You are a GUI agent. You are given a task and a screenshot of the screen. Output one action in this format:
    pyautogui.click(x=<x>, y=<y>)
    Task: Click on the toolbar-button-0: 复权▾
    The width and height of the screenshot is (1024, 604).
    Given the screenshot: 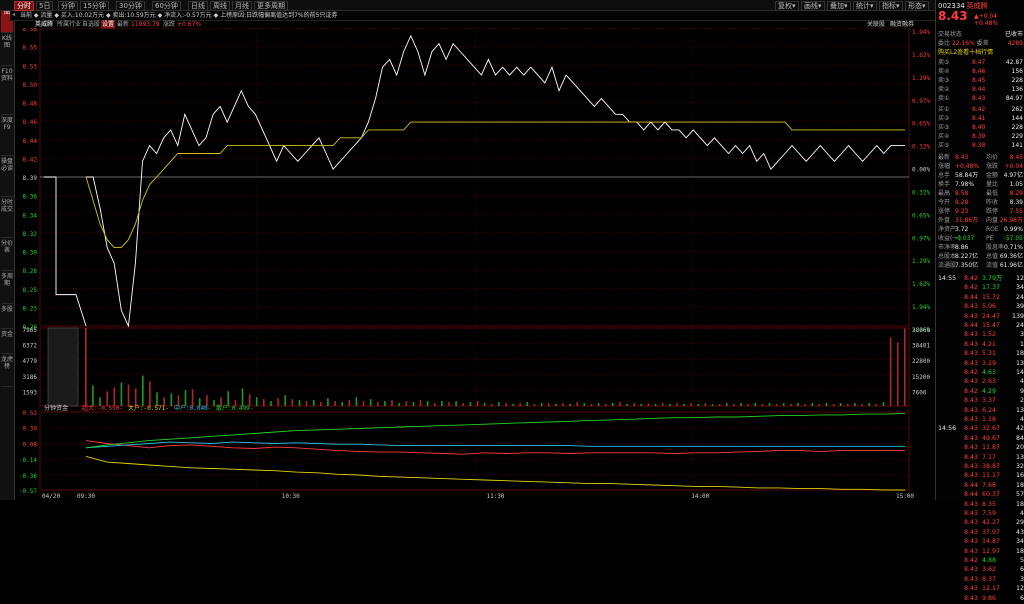 What is the action you would take?
    pyautogui.click(x=787, y=6)
    